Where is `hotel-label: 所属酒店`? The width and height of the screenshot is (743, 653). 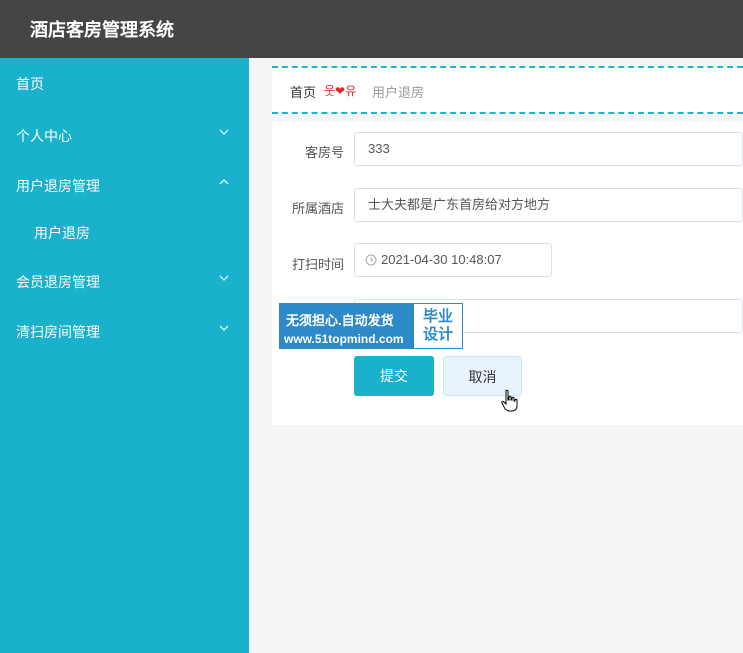
hotel-label: 所属酒店 is located at coordinates (317, 208).